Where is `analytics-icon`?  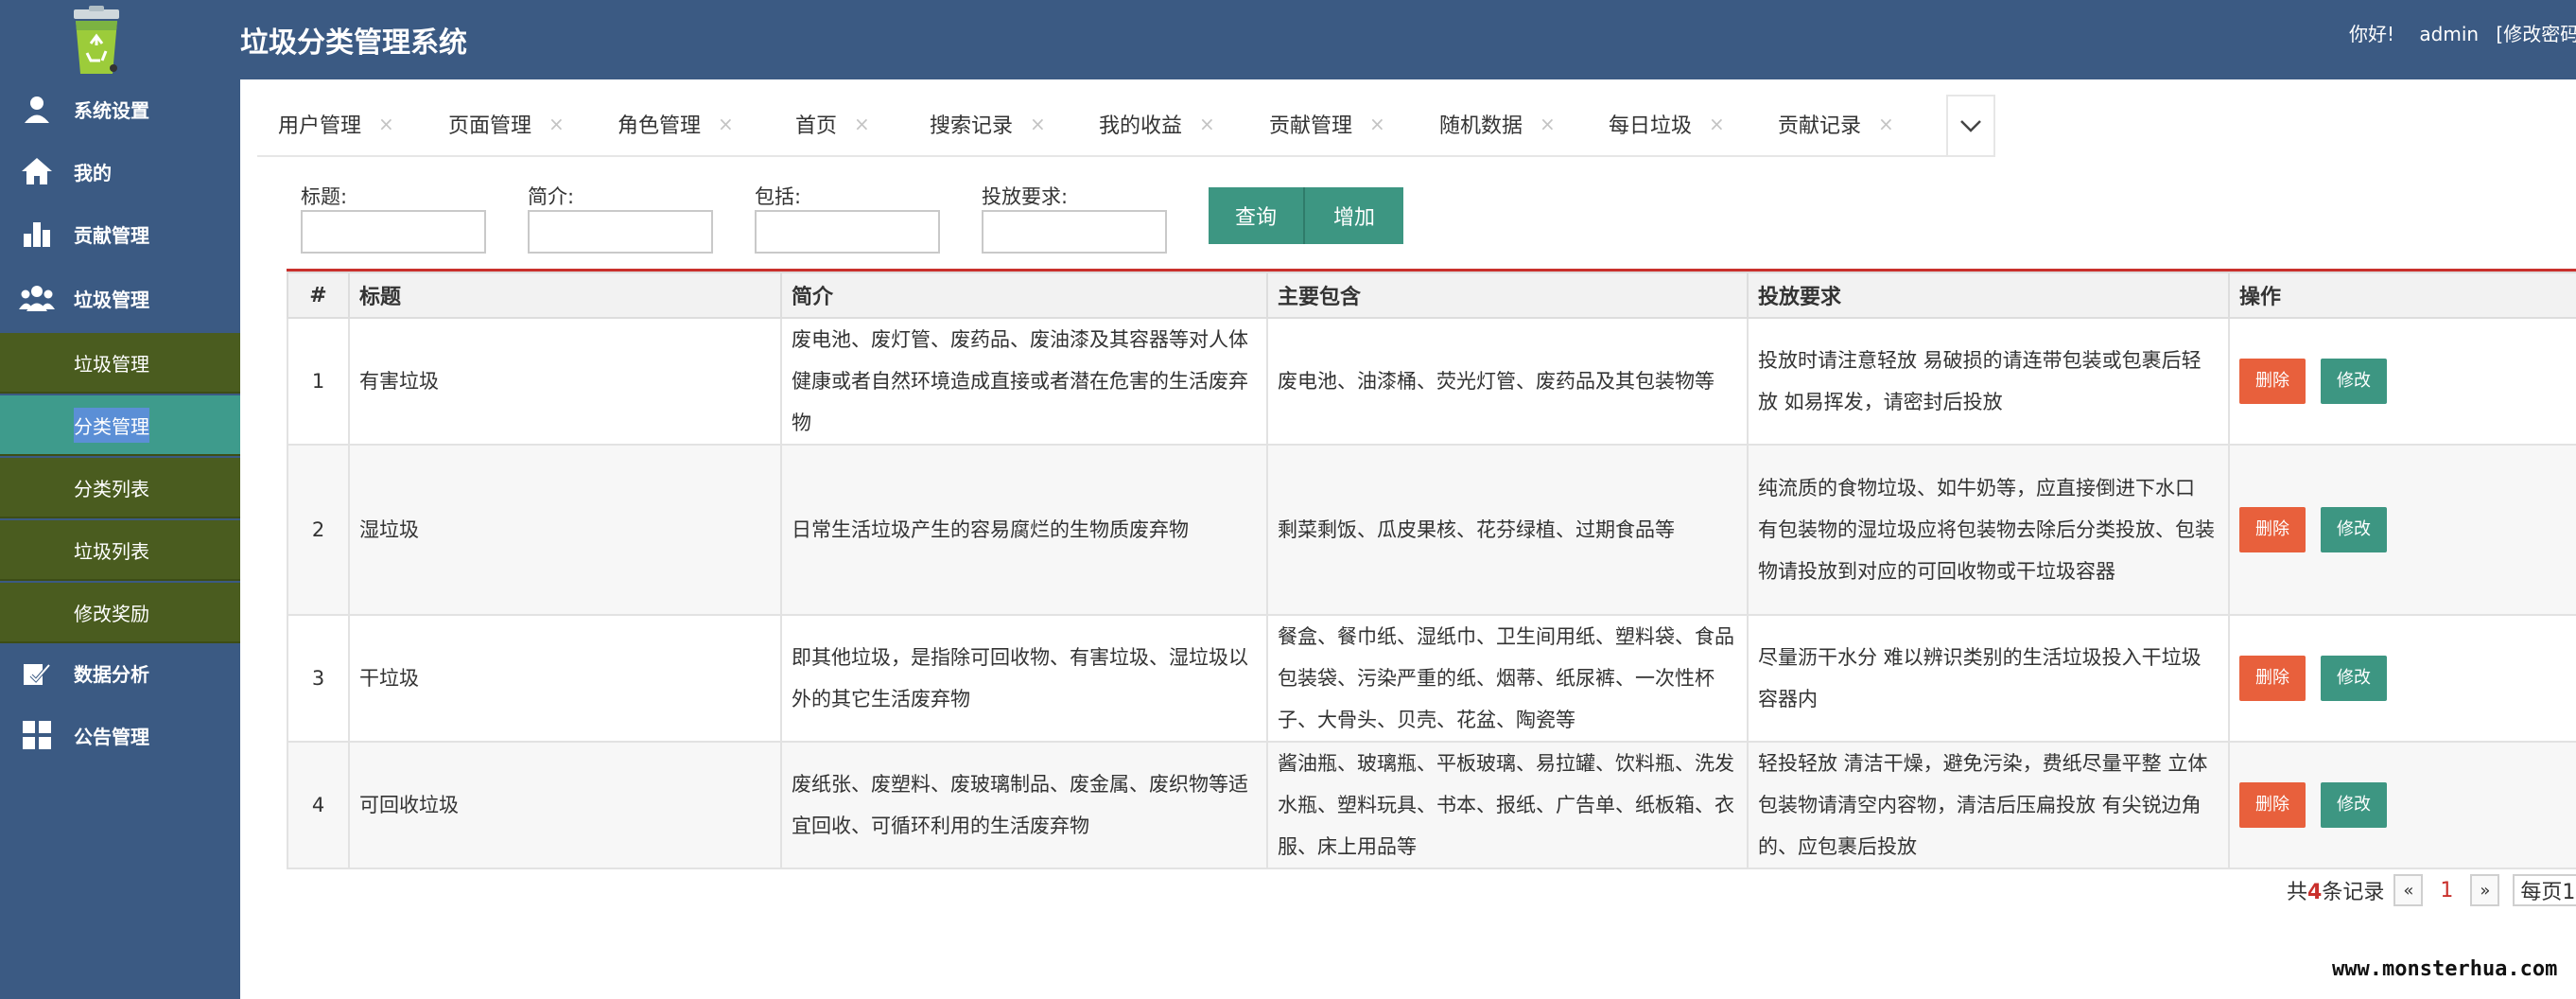
analytics-icon is located at coordinates (37, 673).